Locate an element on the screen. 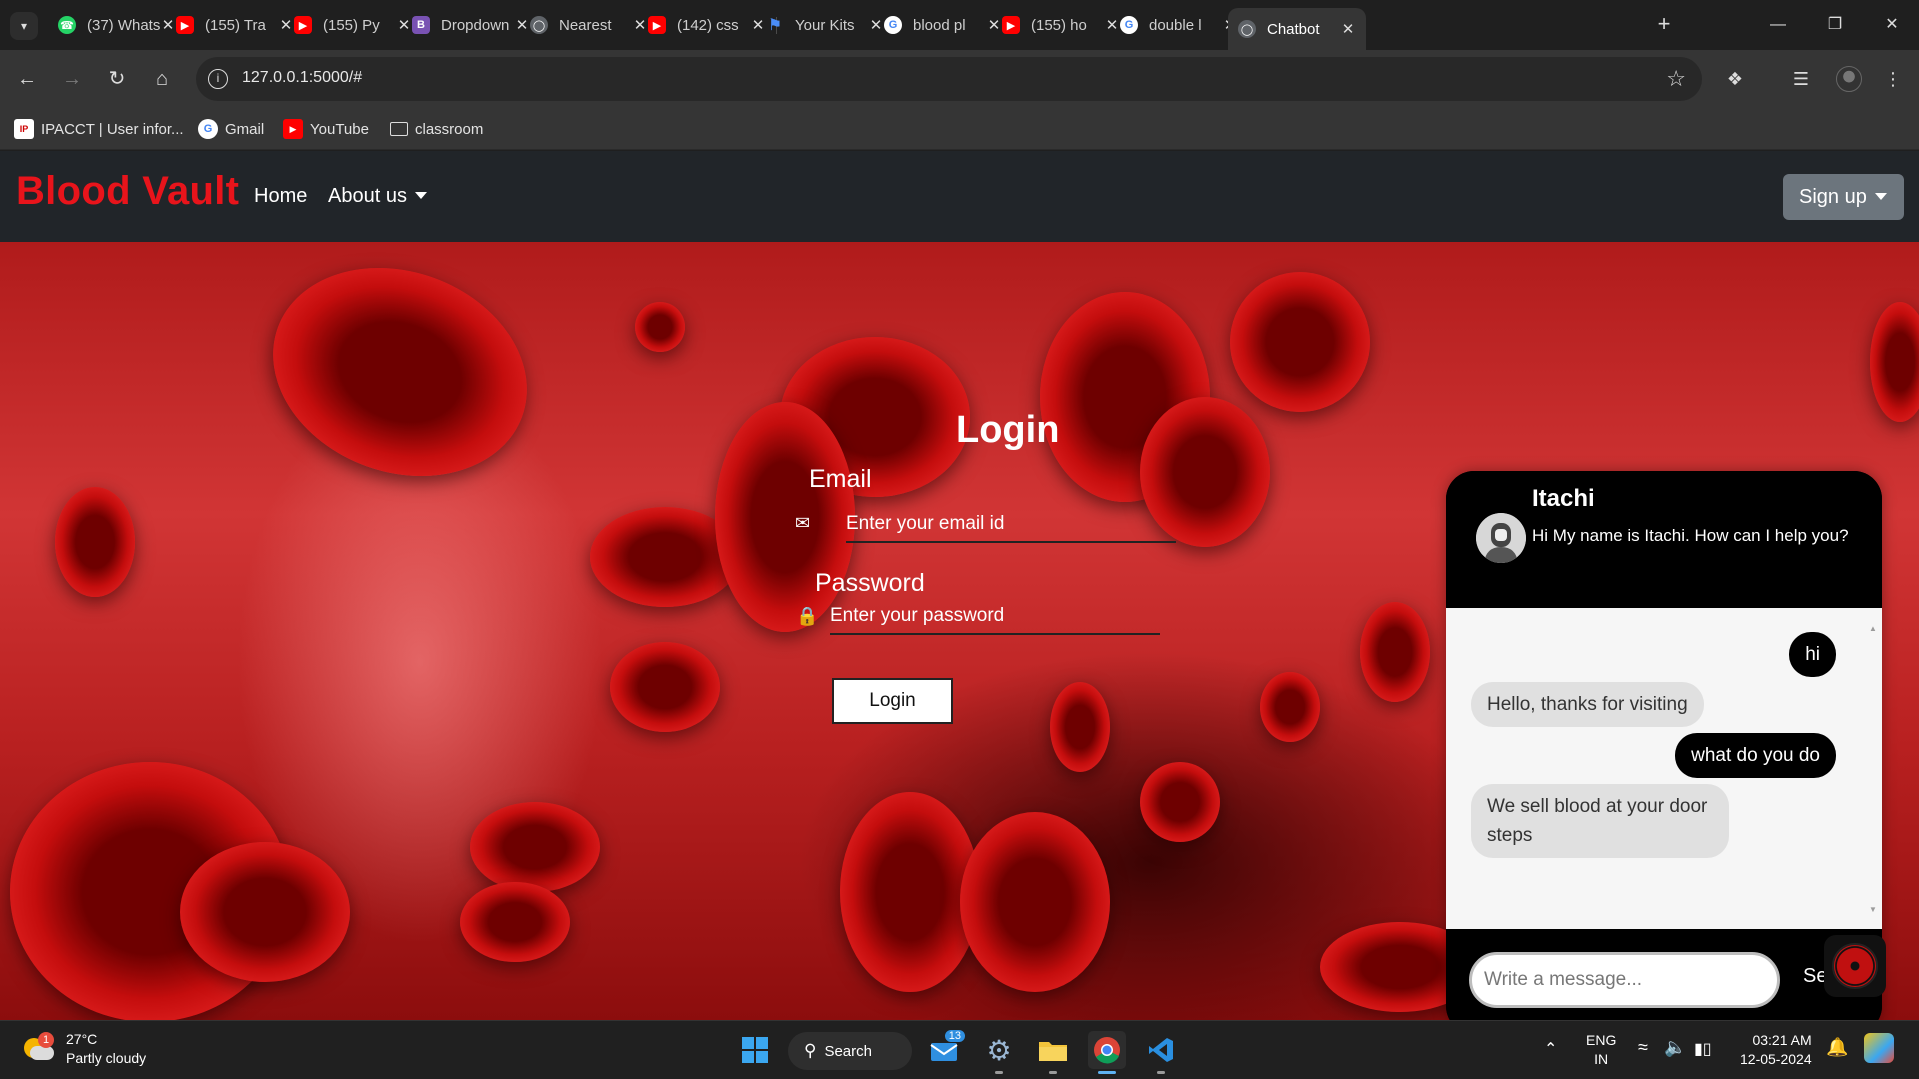 This screenshot has width=1919, height=1079. arrow-right-icon: → is located at coordinates (72, 79).